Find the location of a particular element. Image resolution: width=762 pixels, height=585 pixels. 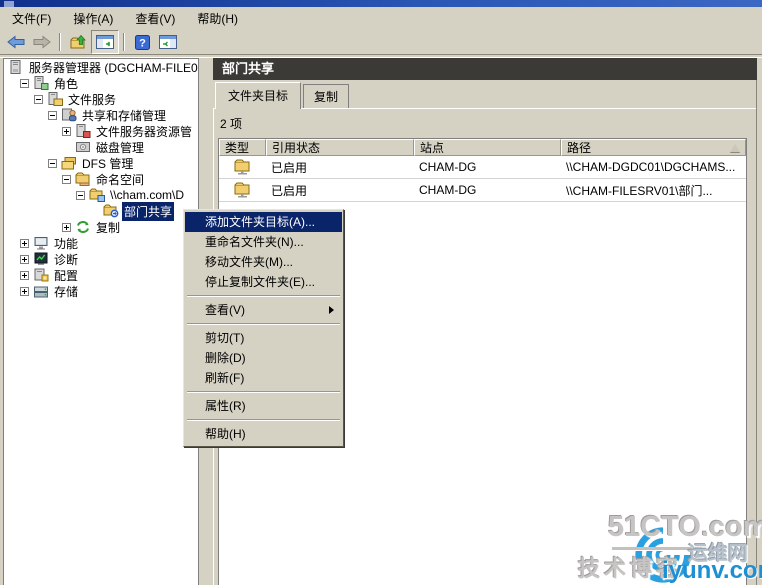

show-action-pane-button is located at coordinates (168, 42).